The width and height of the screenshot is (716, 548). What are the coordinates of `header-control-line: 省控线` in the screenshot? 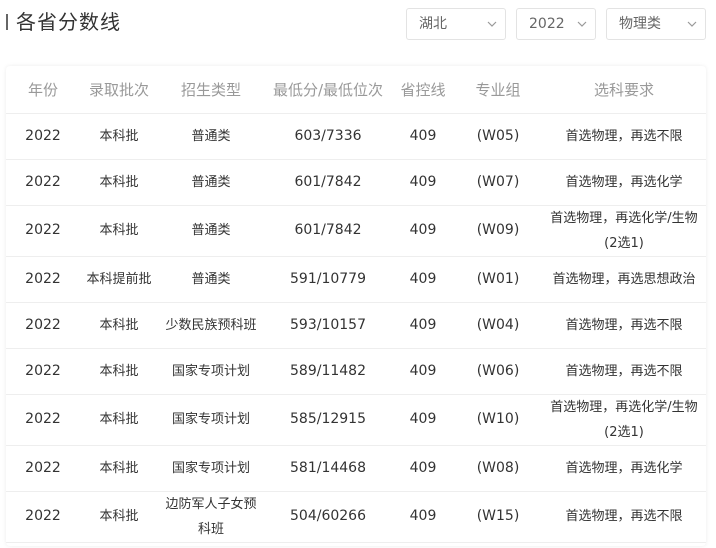 It's located at (423, 90).